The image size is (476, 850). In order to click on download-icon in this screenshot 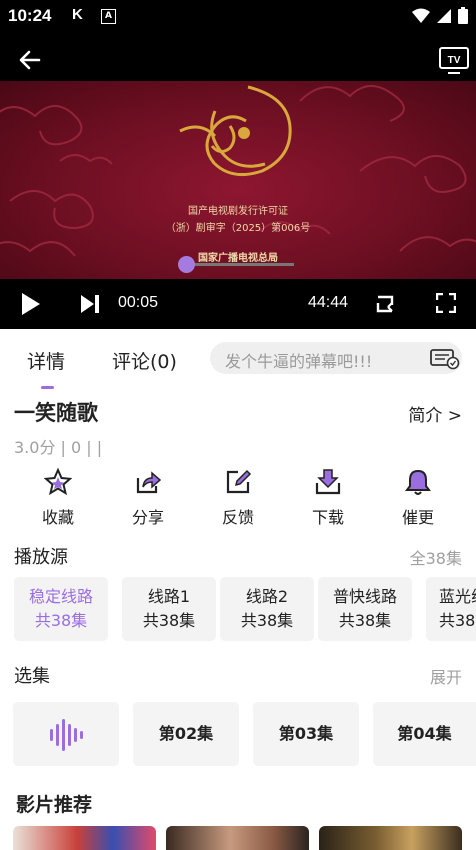, I will do `click(328, 482)`.